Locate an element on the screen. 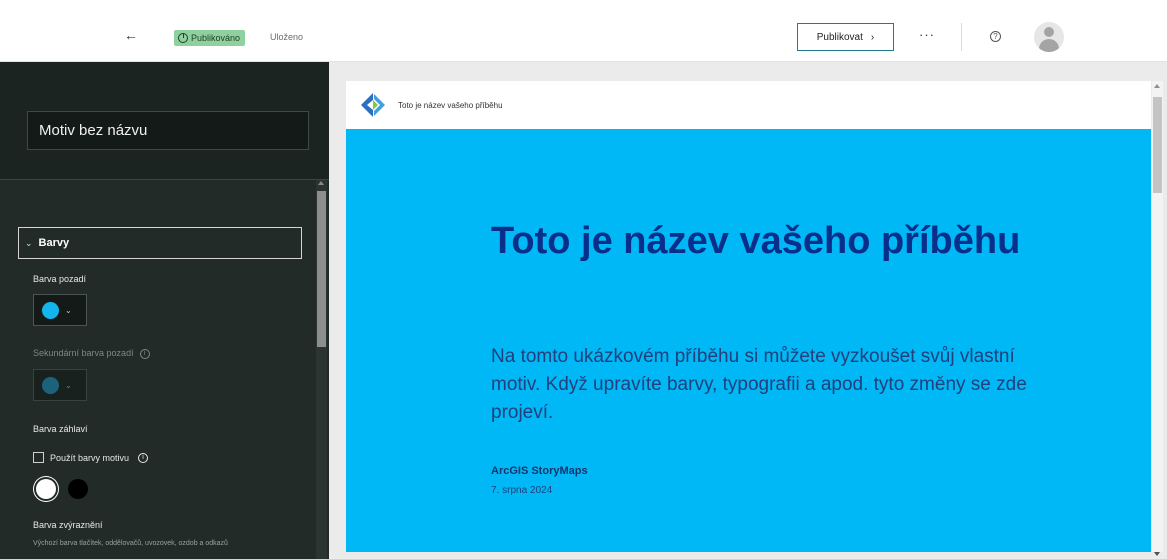 Image resolution: width=1167 pixels, height=559 pixels. toolbar-divider is located at coordinates (961, 37).